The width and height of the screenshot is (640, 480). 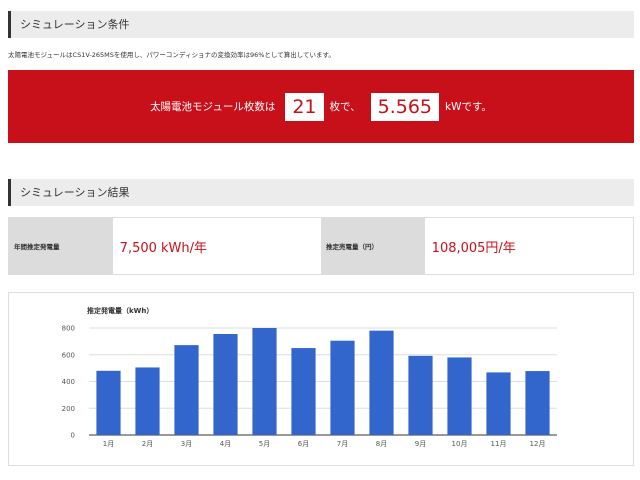 I want to click on annual-generation-value: 7,500 kWh/年, so click(x=163, y=248).